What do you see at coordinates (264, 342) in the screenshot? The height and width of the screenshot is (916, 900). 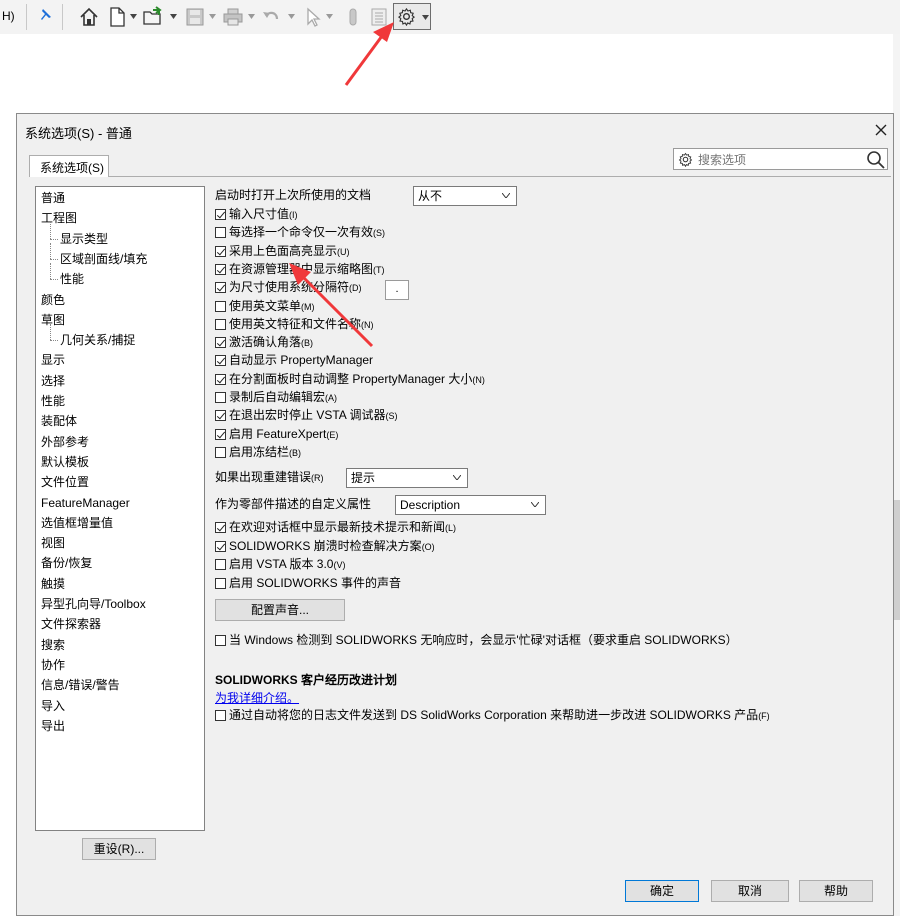 I see `option-row: 激活确认角落(B)` at bounding box center [264, 342].